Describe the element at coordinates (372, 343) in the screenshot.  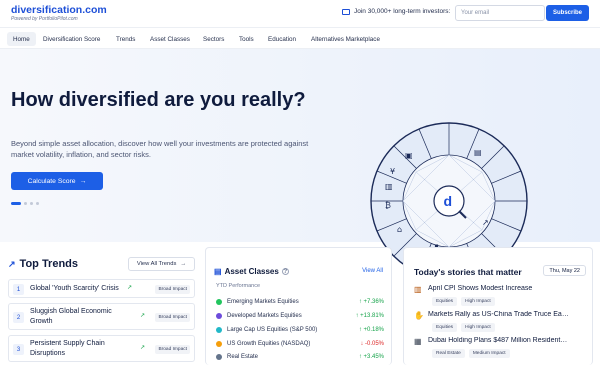
I see `asset-ytd-value: ↓ -0.05%` at that location.